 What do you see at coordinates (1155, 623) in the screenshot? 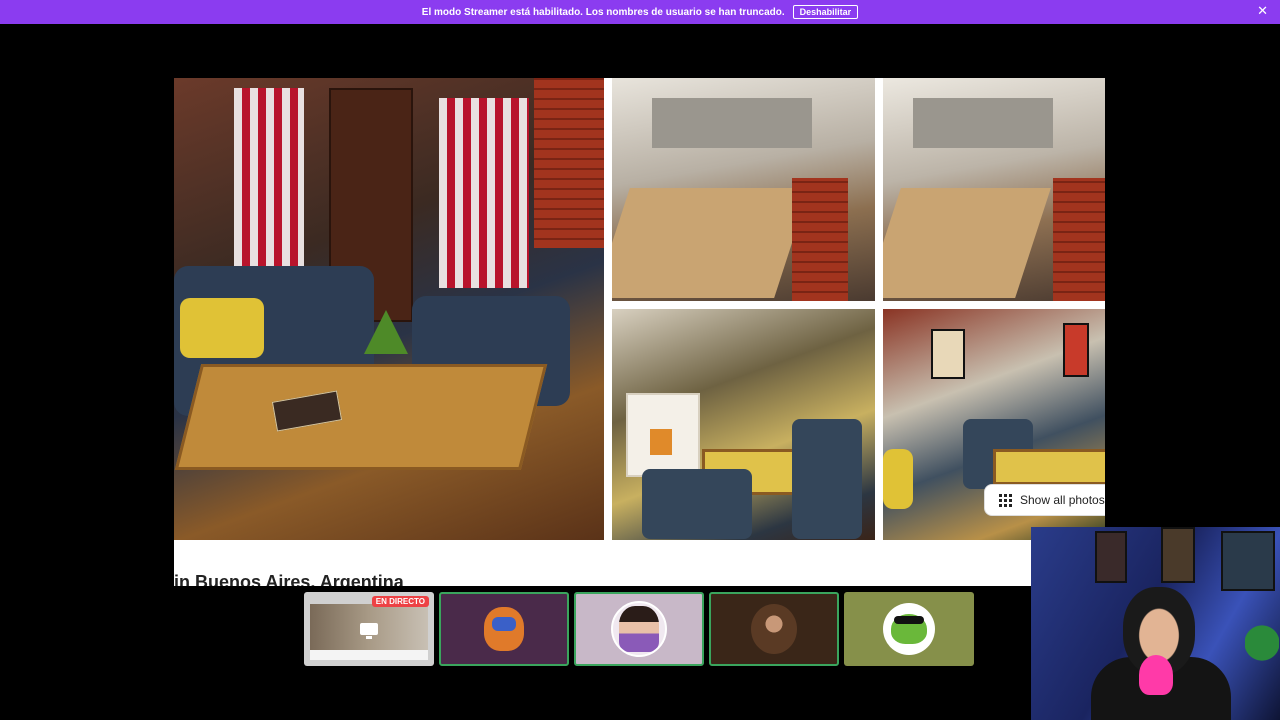
I see `webcam-feed` at bounding box center [1155, 623].